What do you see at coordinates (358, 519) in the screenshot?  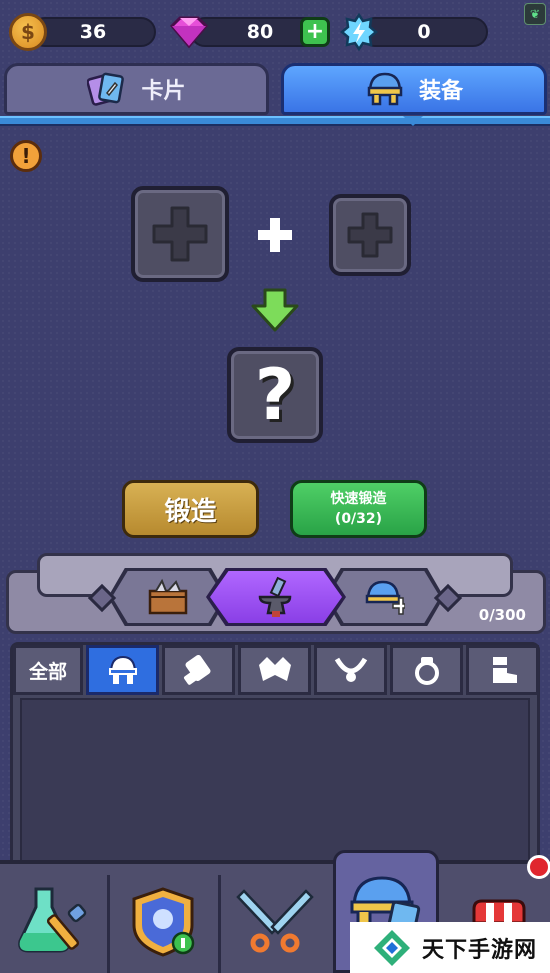 I see `quick-forge-count: (0/32)` at bounding box center [358, 519].